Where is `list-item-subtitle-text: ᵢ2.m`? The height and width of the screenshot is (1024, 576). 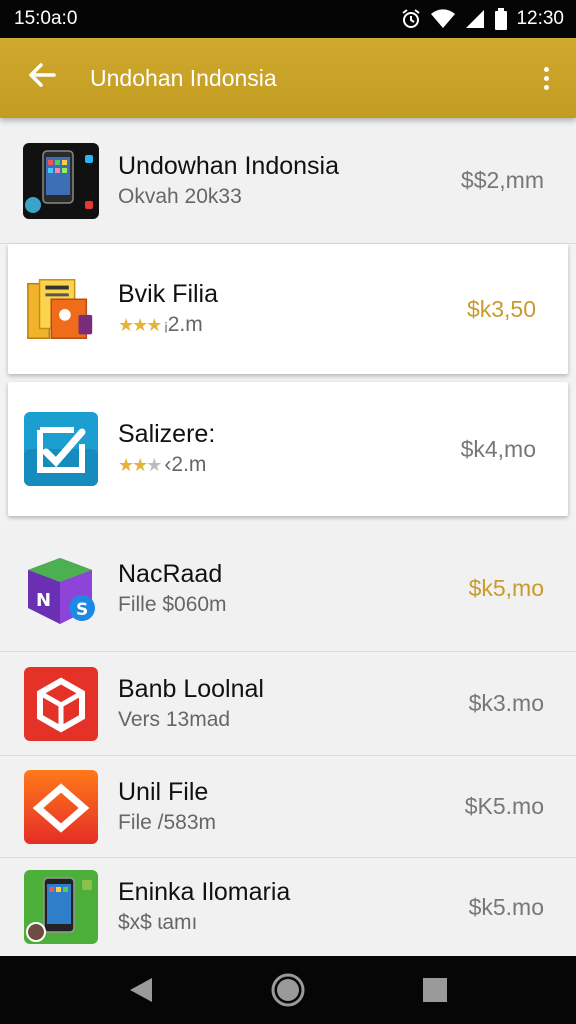 list-item-subtitle-text: ᵢ2.m is located at coordinates (183, 324).